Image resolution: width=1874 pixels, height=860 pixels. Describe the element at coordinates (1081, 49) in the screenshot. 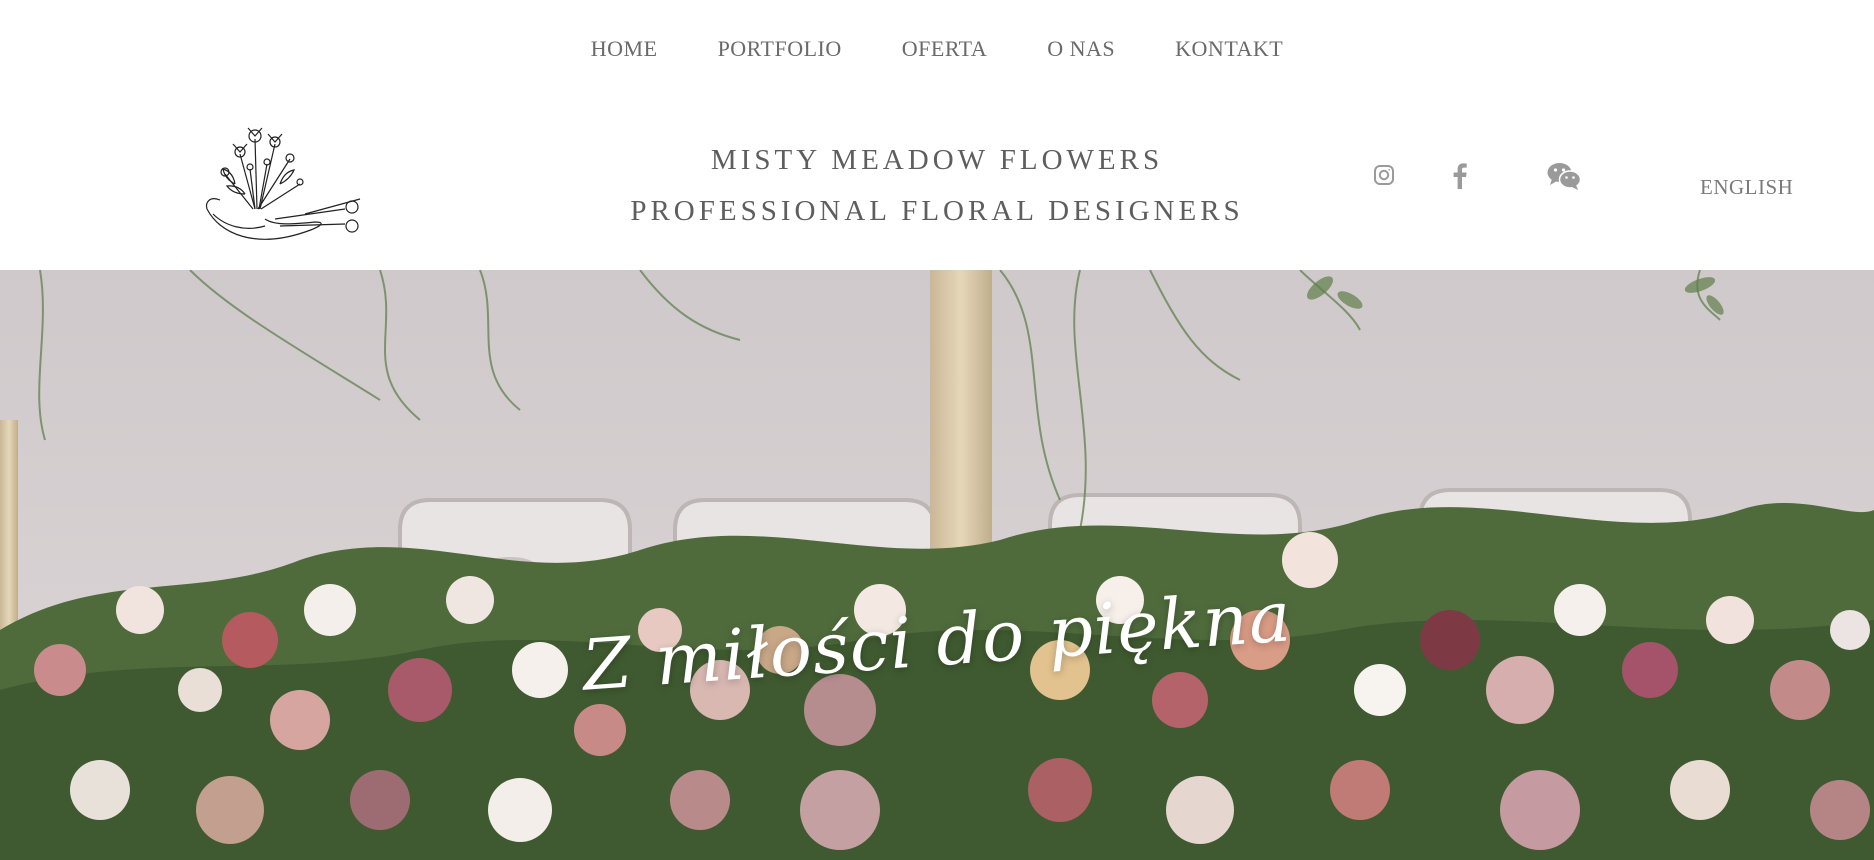

I see `nav-item-o-nas: O NAS` at that location.